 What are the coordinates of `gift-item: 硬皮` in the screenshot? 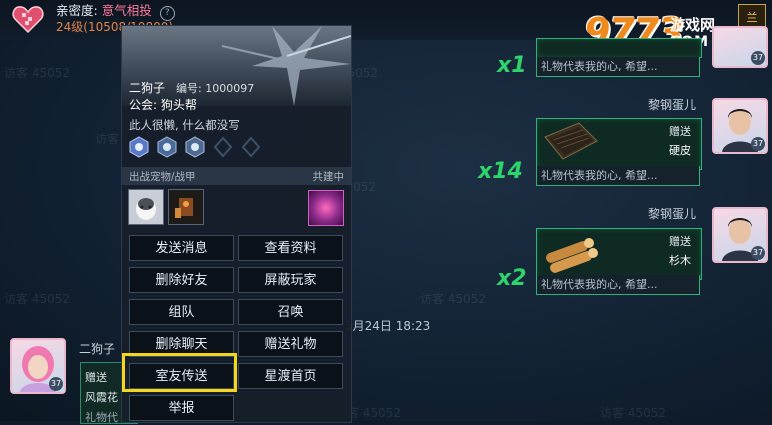 It's located at (680, 150).